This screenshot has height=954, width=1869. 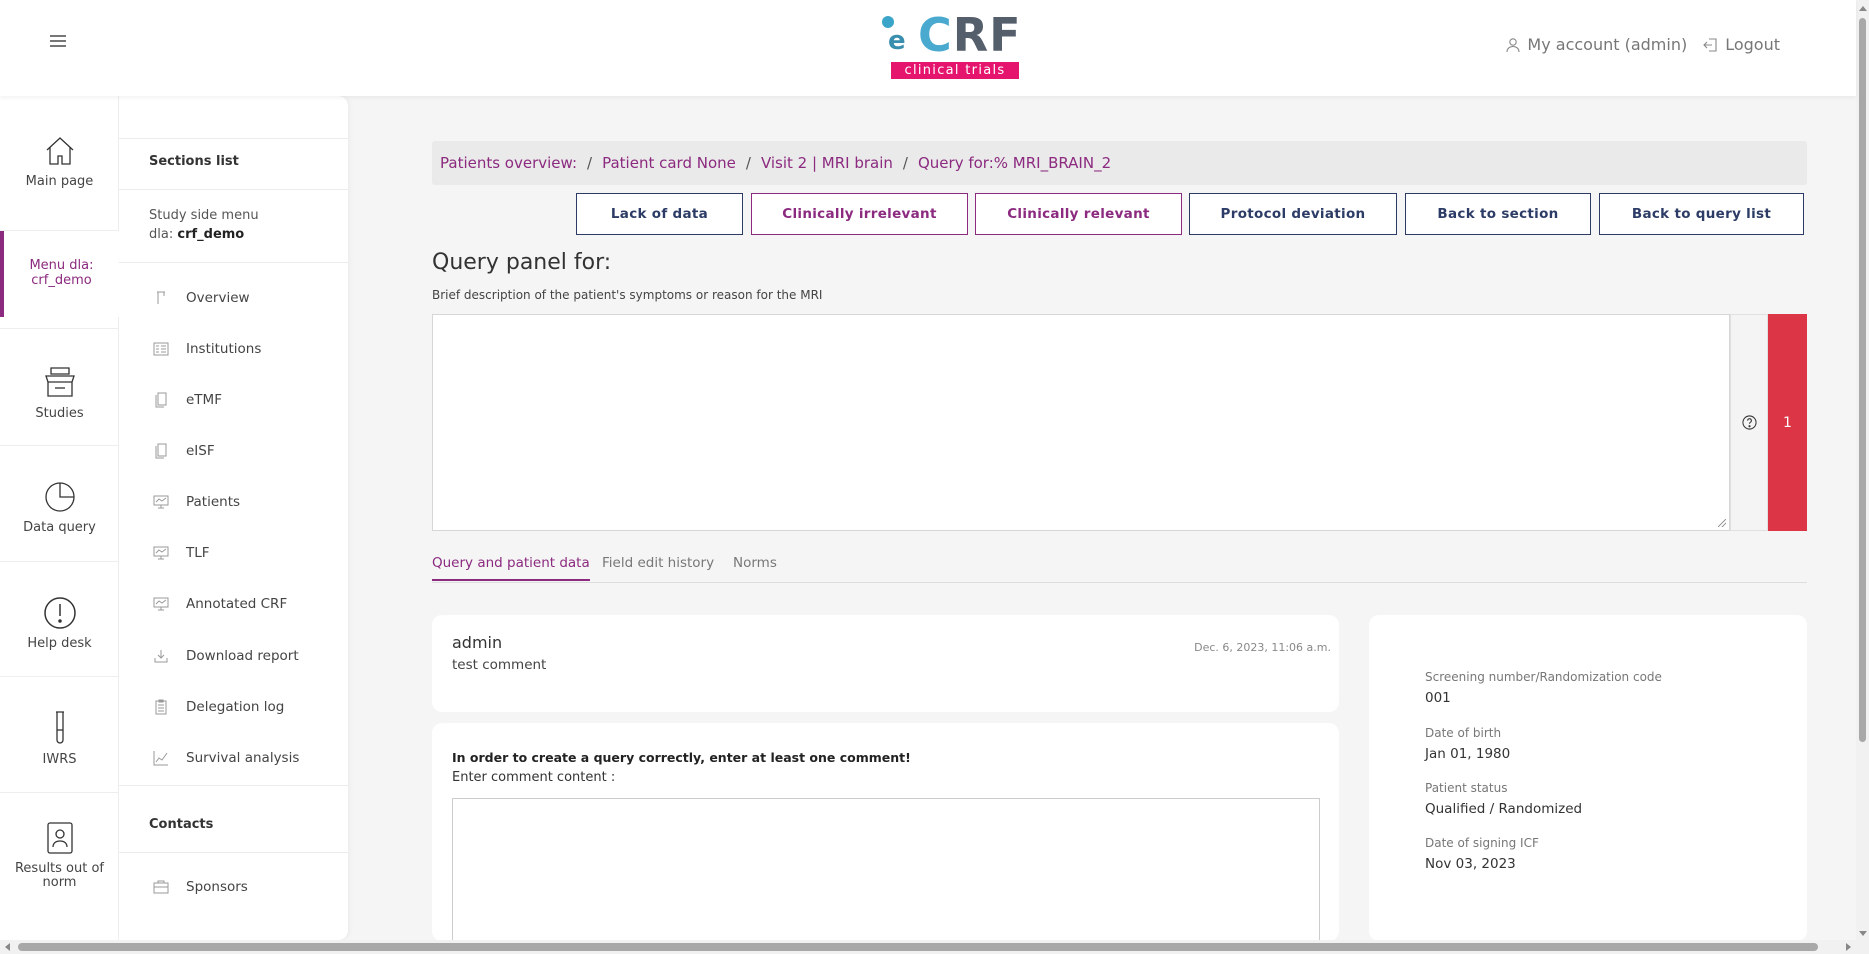 I want to click on horizontal-scrollbar, so click(x=928, y=947).